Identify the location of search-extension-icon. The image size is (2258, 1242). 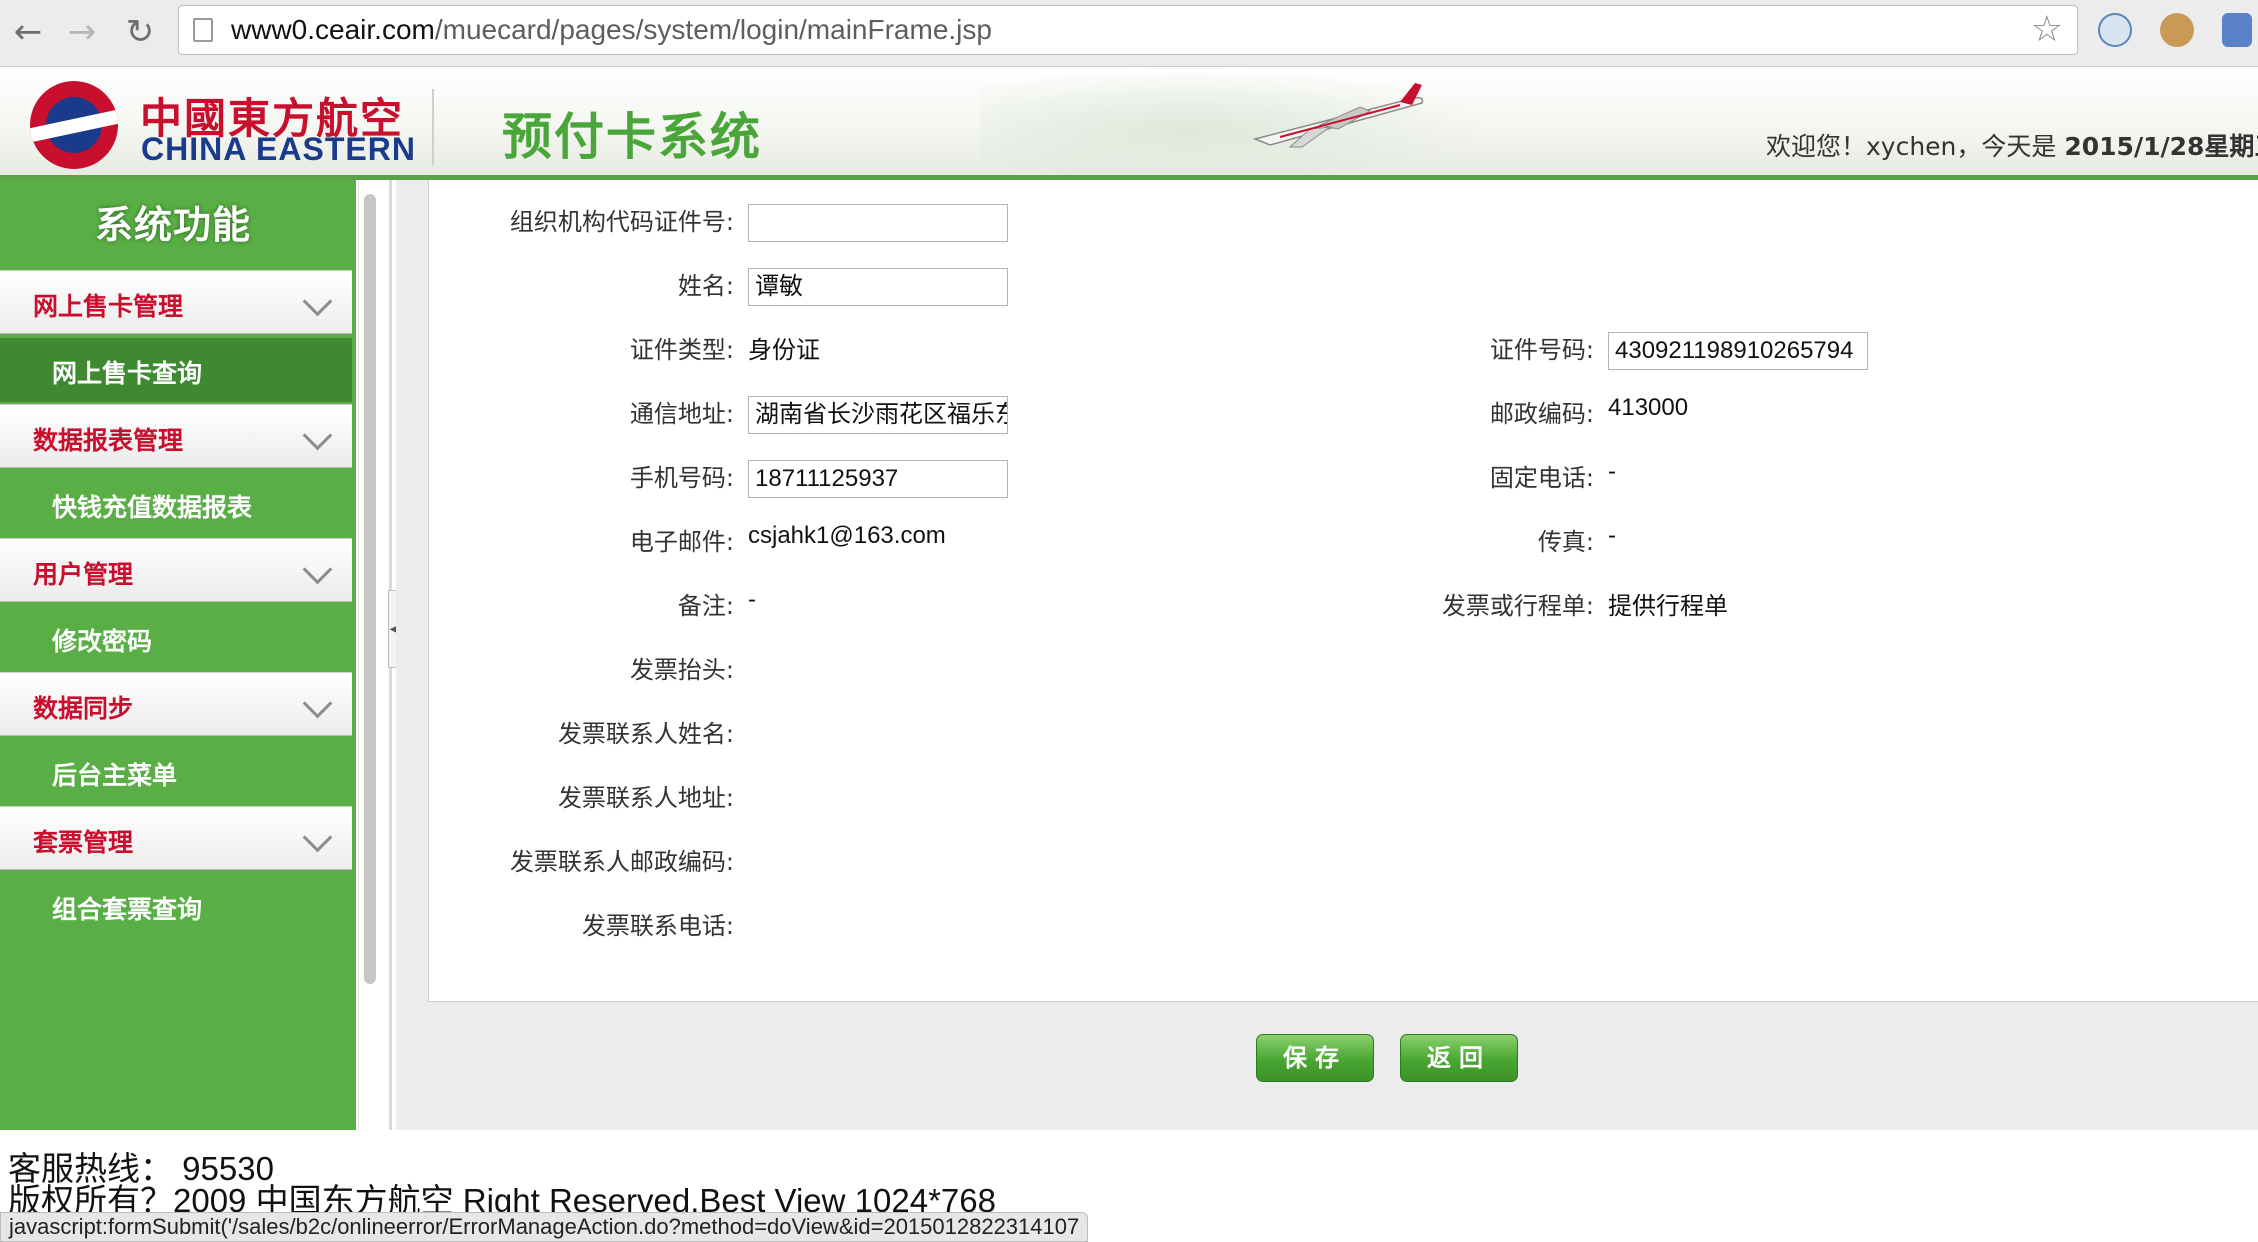
(2115, 30).